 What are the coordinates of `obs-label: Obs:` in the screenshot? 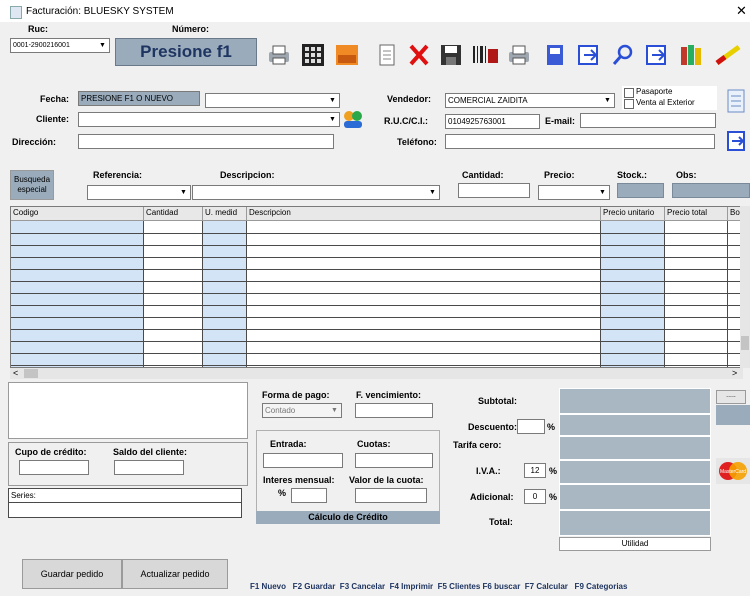 It's located at (686, 175).